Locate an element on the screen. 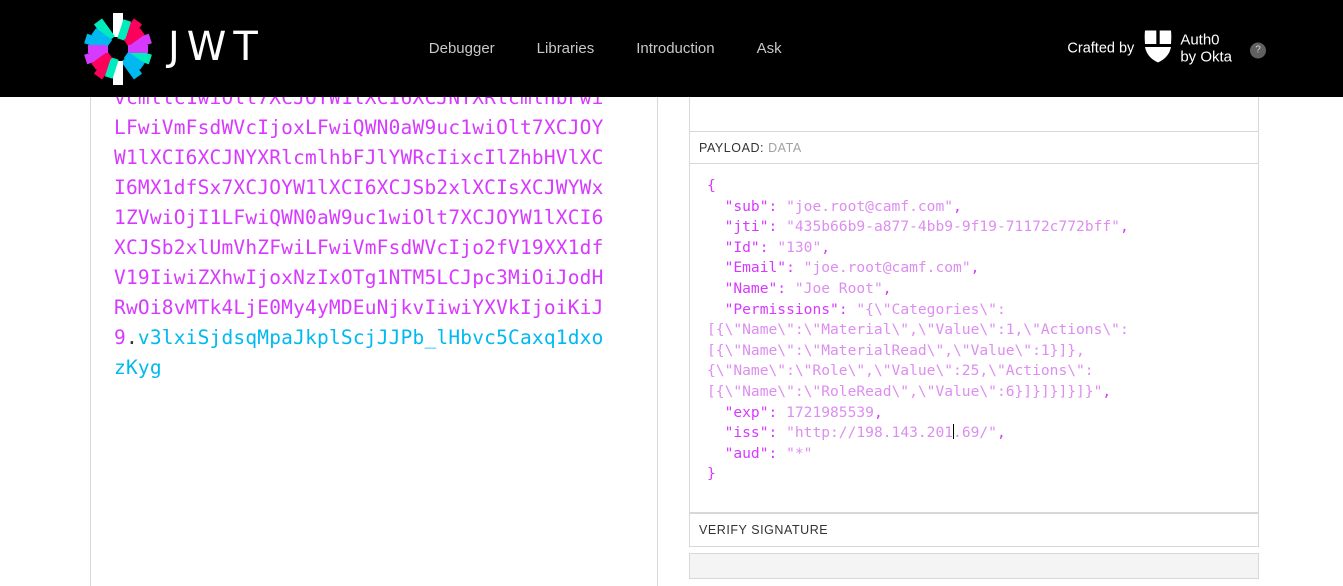 This screenshot has height=586, width=1343. json-close-brace: } is located at coordinates (711, 474).